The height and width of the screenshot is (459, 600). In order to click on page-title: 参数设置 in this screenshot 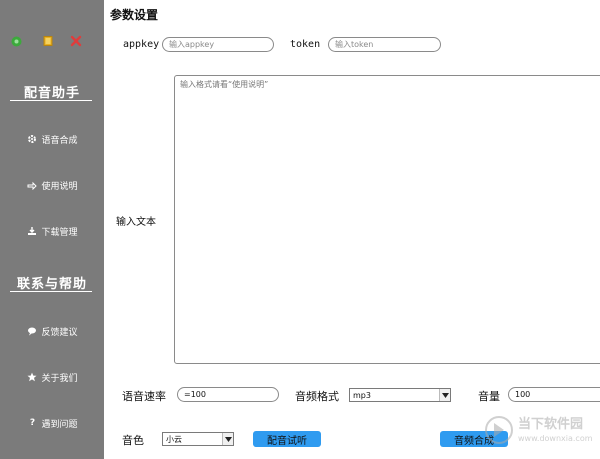, I will do `click(134, 15)`.